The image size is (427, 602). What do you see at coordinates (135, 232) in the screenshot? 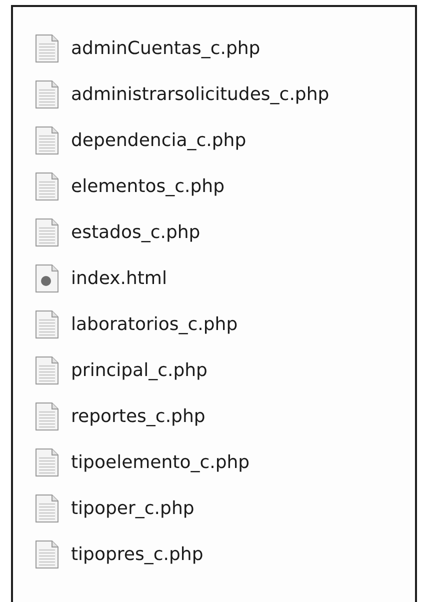
I see `file-name: estados_c.php` at bounding box center [135, 232].